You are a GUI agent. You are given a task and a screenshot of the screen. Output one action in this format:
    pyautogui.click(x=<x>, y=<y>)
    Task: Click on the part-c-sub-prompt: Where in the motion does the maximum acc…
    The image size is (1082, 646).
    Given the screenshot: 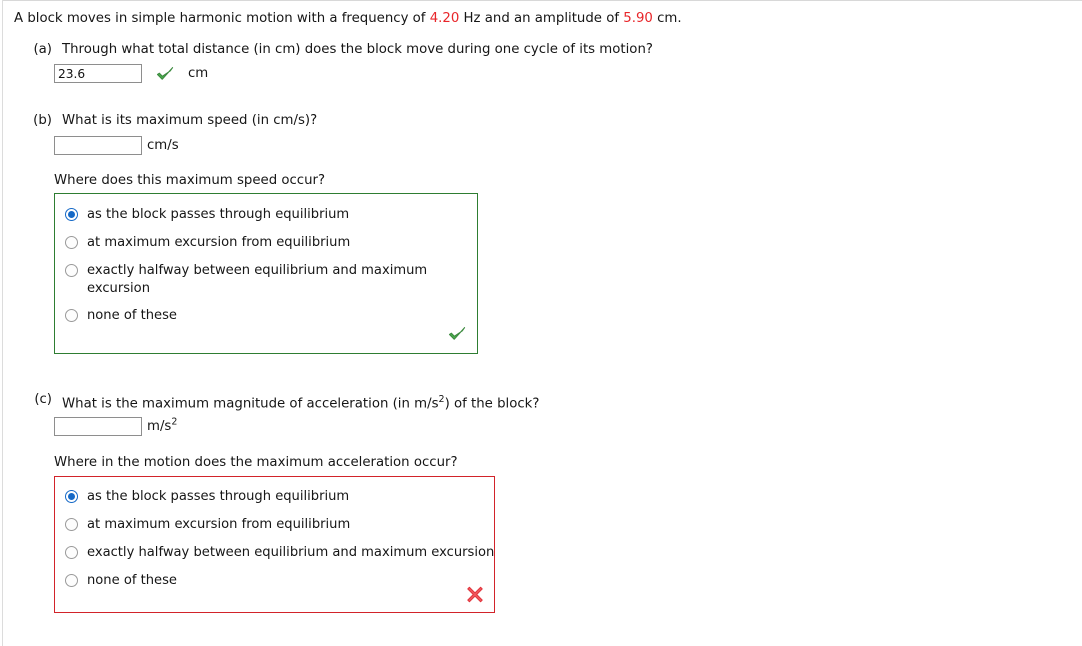 What is the action you would take?
    pyautogui.click(x=256, y=462)
    